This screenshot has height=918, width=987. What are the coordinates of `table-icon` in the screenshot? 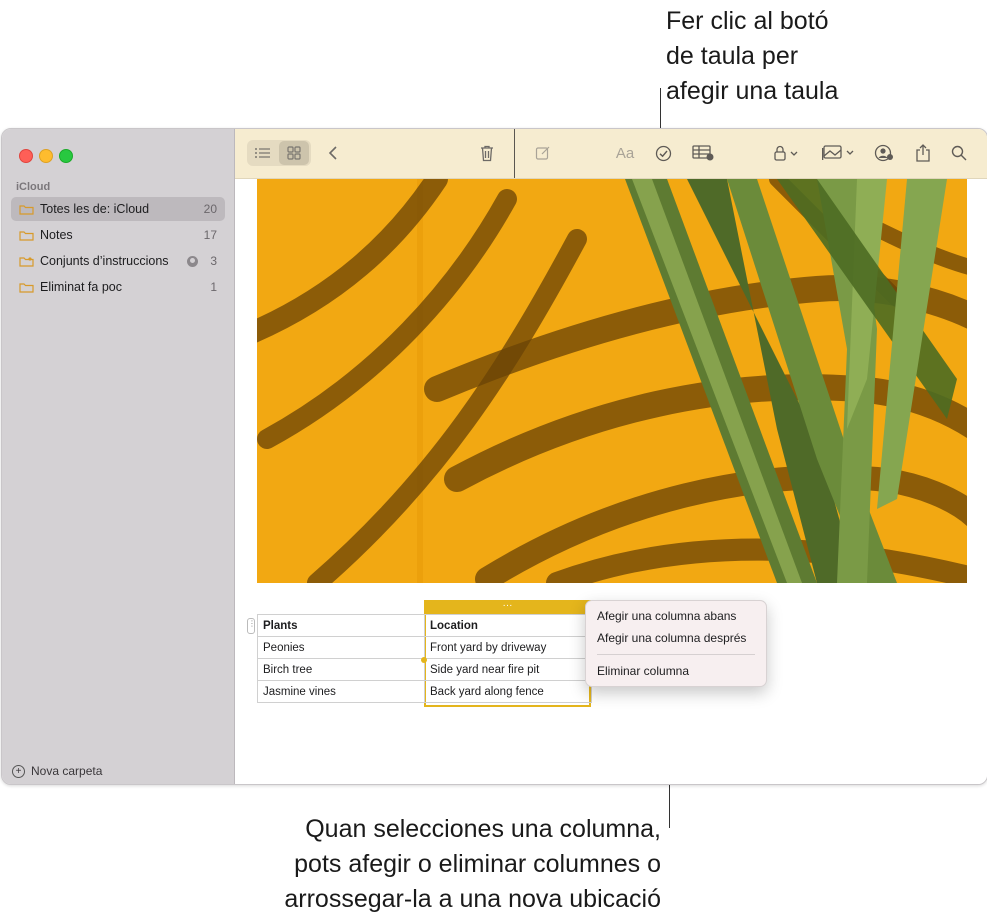 It's located at (703, 153).